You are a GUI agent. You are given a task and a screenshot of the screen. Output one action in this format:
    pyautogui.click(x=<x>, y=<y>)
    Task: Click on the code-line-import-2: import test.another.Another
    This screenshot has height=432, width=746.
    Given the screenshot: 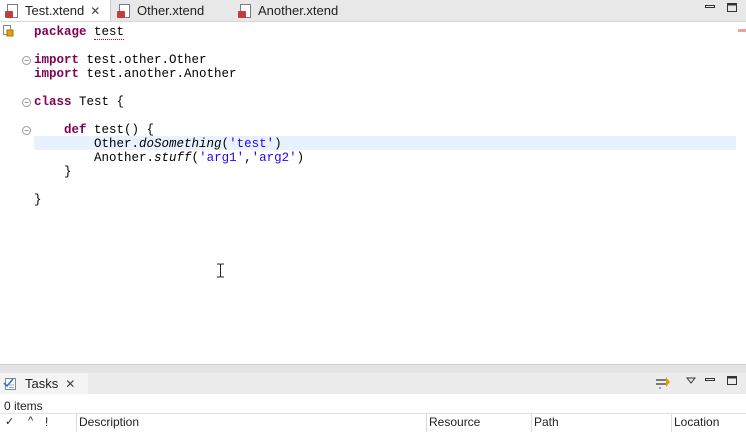 What is the action you would take?
    pyautogui.click(x=135, y=74)
    